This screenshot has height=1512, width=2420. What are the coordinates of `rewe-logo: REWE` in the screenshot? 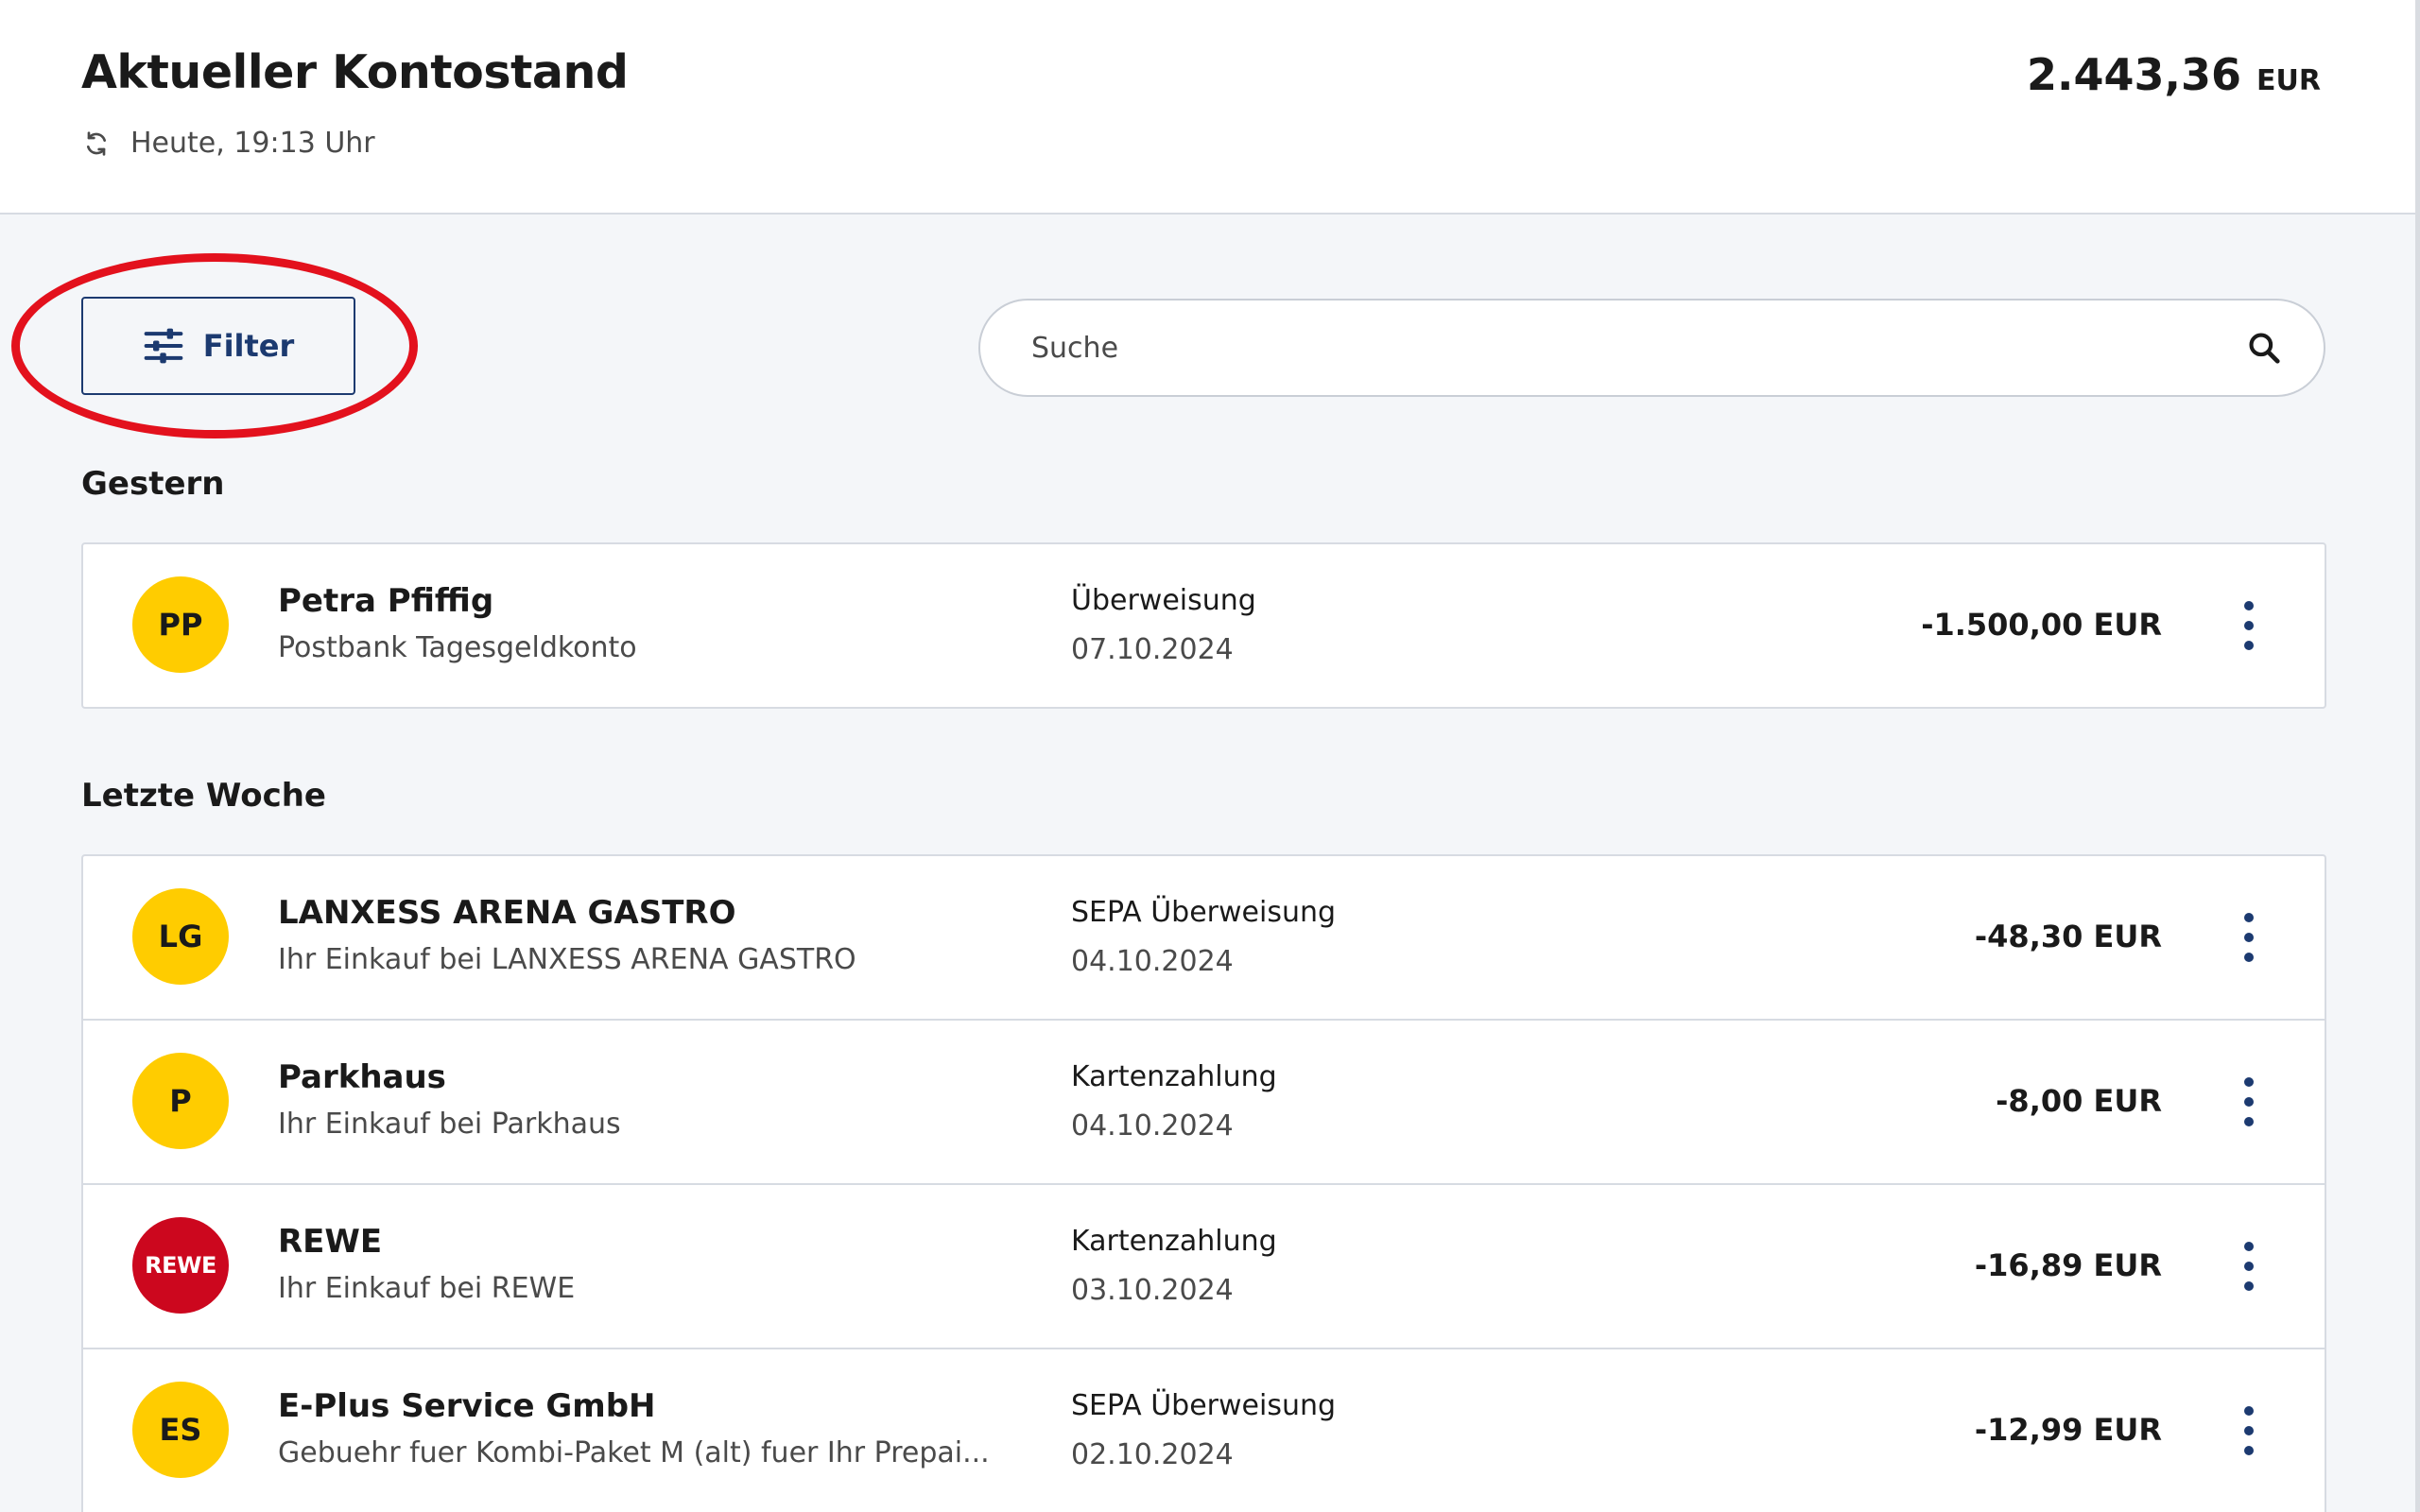 It's located at (180, 1265).